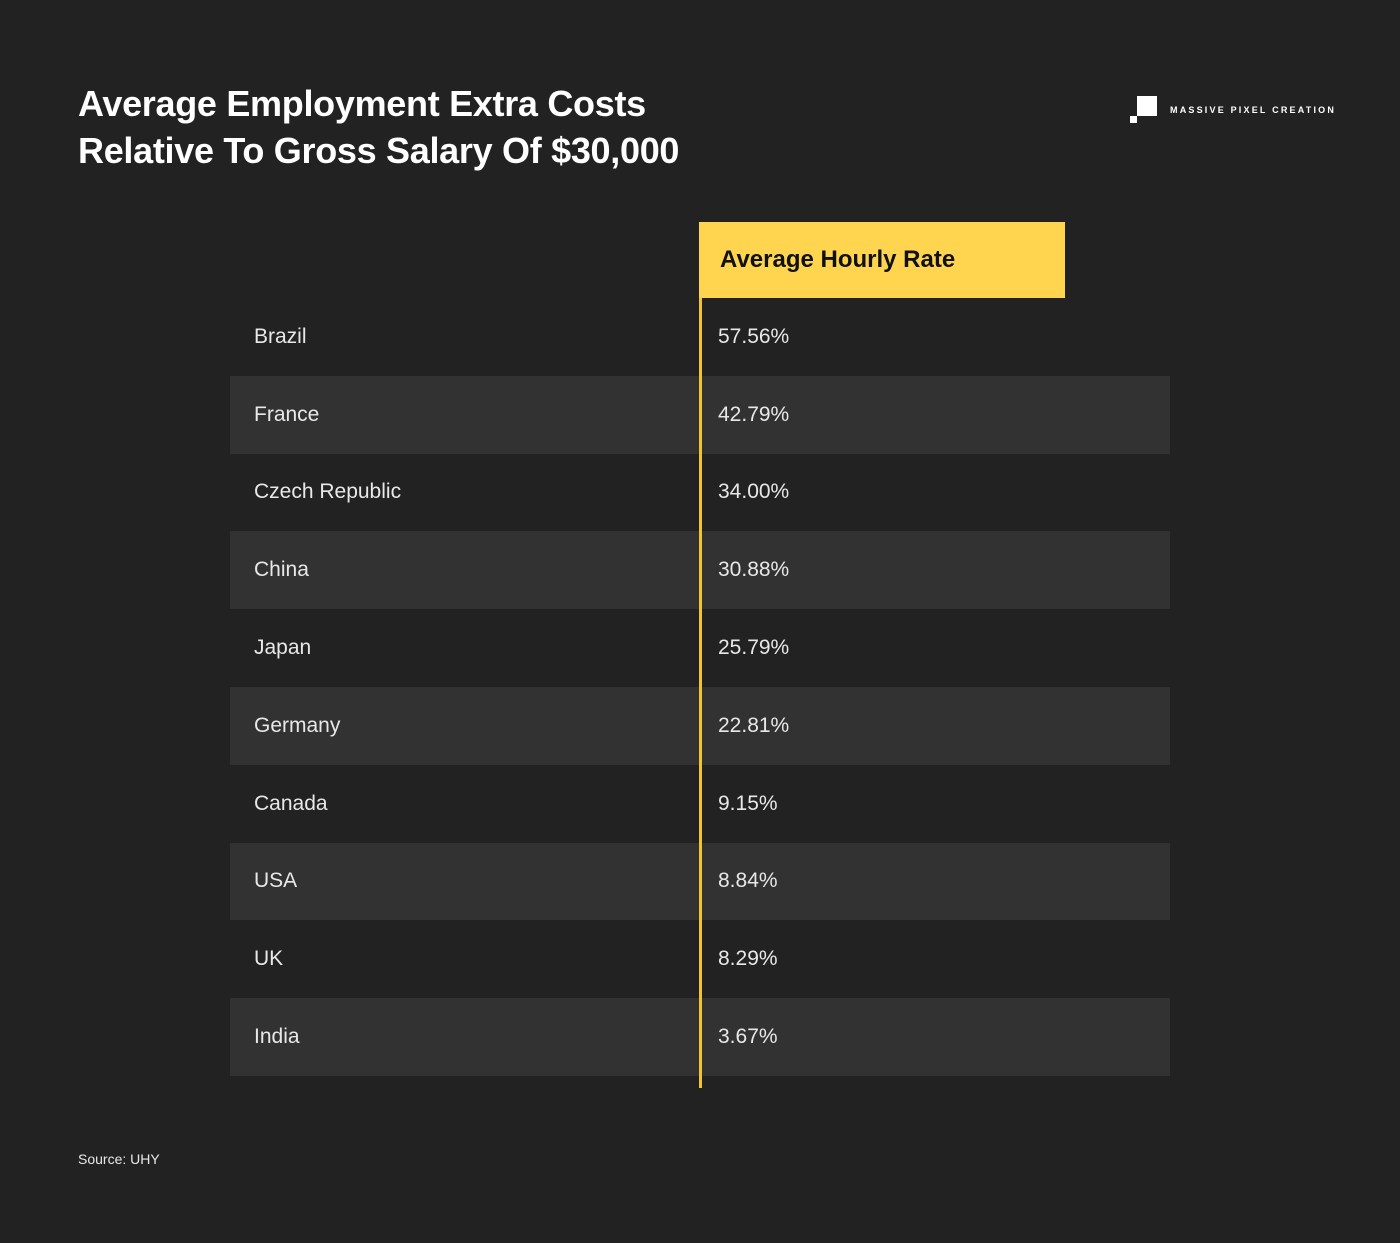 This screenshot has height=1243, width=1400. What do you see at coordinates (748, 959) in the screenshot?
I see `value-label: 8.29%` at bounding box center [748, 959].